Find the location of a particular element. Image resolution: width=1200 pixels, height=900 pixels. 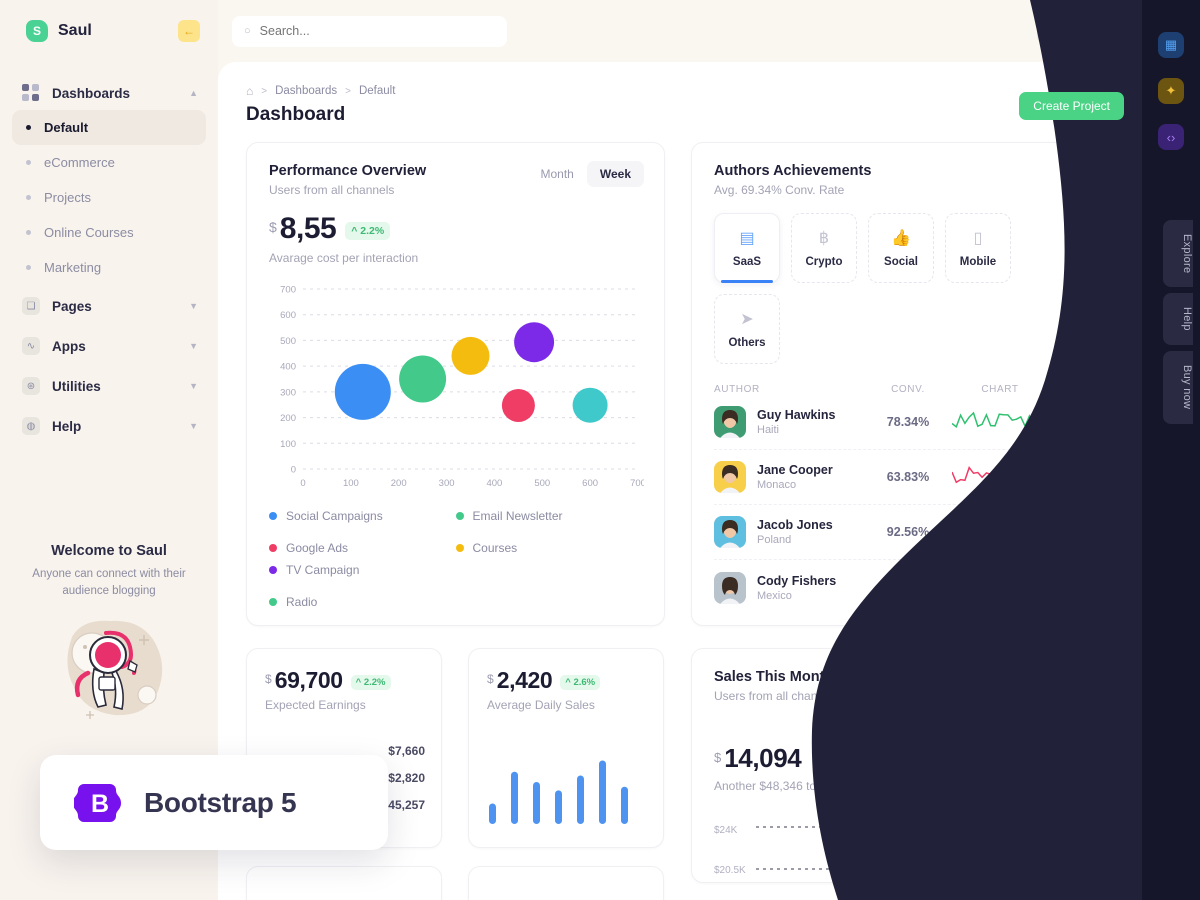

sidebar-item-apps: ∿ Apps ▼ is located at coordinates (109, 346).